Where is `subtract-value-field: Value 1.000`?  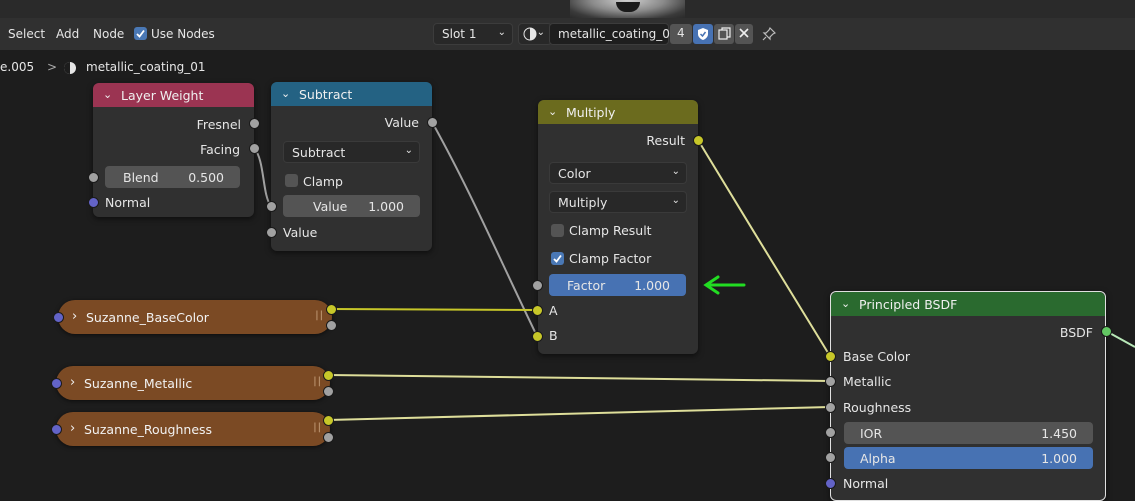
subtract-value-field: Value 1.000 is located at coordinates (351, 206).